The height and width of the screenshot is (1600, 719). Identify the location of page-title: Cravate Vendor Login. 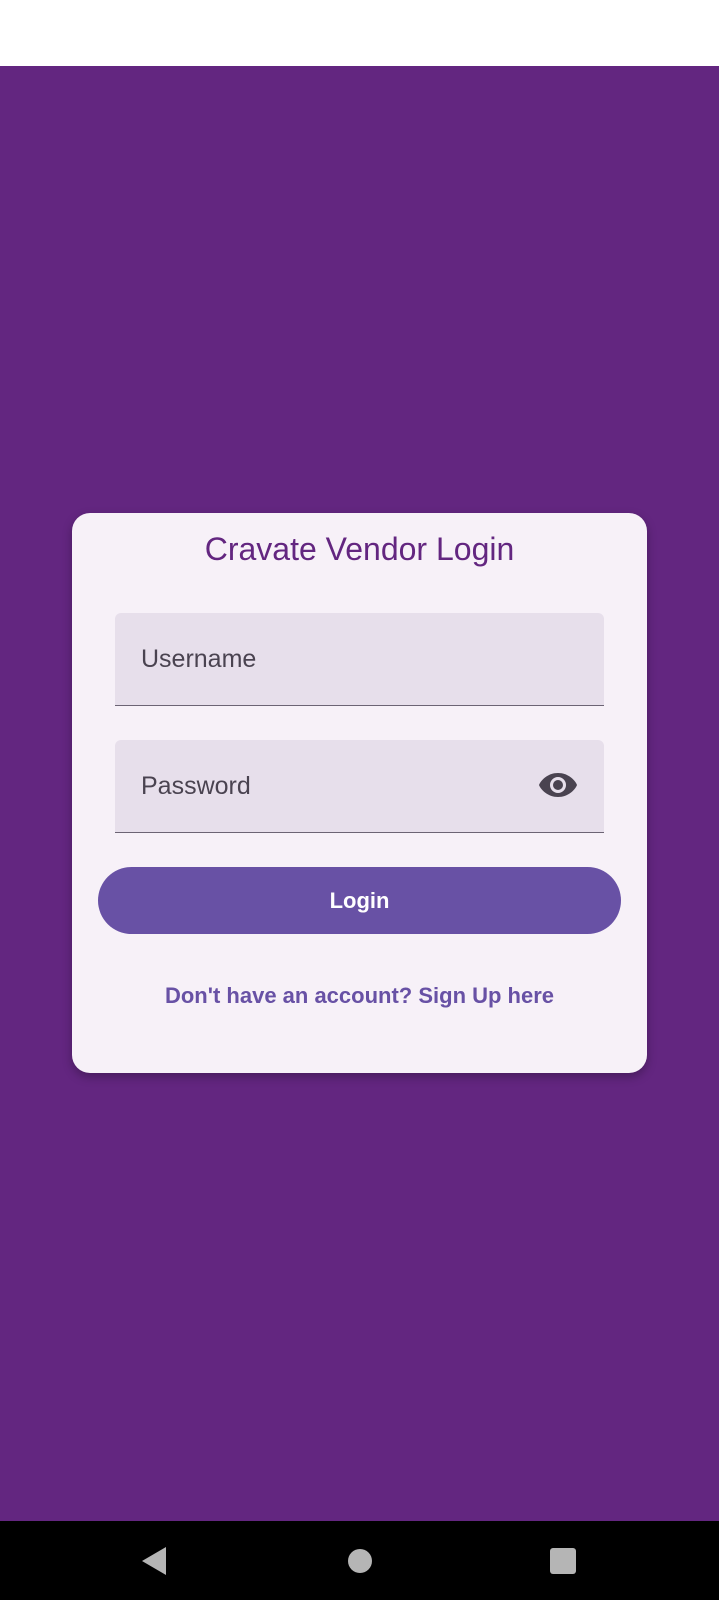
(359, 549).